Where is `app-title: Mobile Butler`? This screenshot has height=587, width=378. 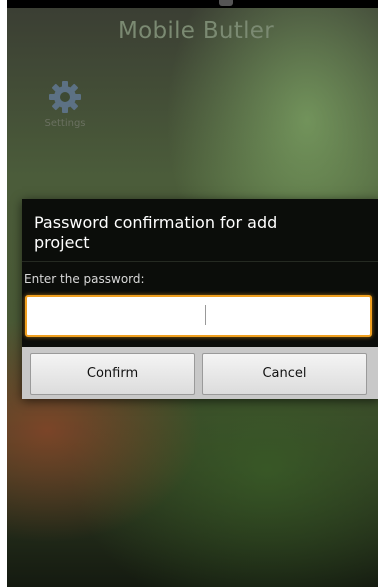 app-title: Mobile Butler is located at coordinates (196, 31).